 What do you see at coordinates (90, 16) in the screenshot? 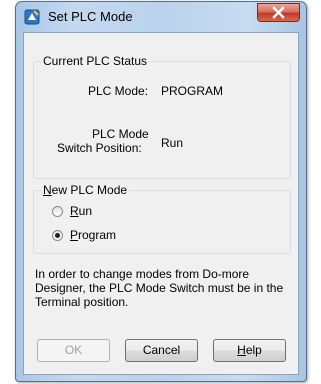
I see `dialog-title: Set PLC Mode` at bounding box center [90, 16].